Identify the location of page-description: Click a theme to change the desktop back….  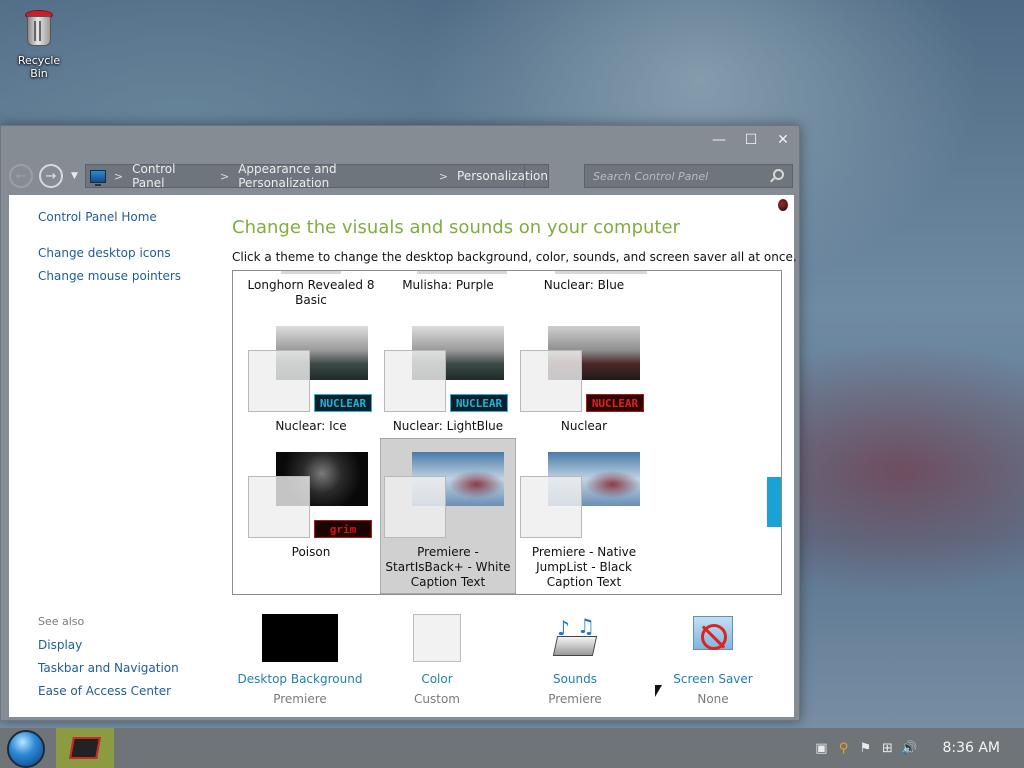
(514, 257).